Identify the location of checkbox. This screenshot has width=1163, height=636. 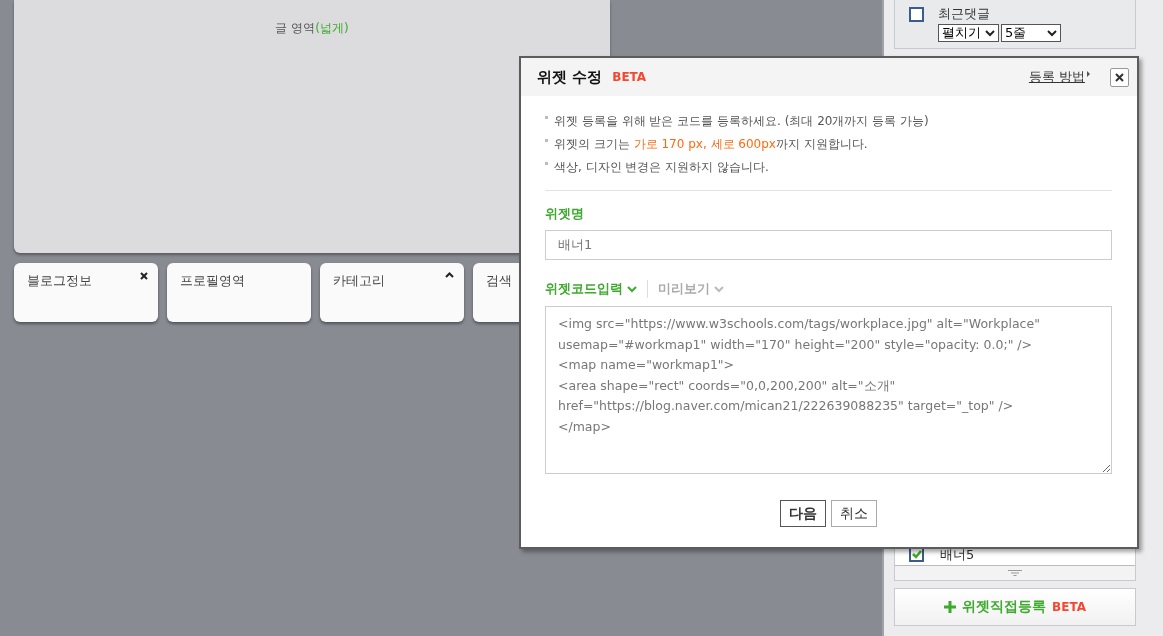
(916, 14).